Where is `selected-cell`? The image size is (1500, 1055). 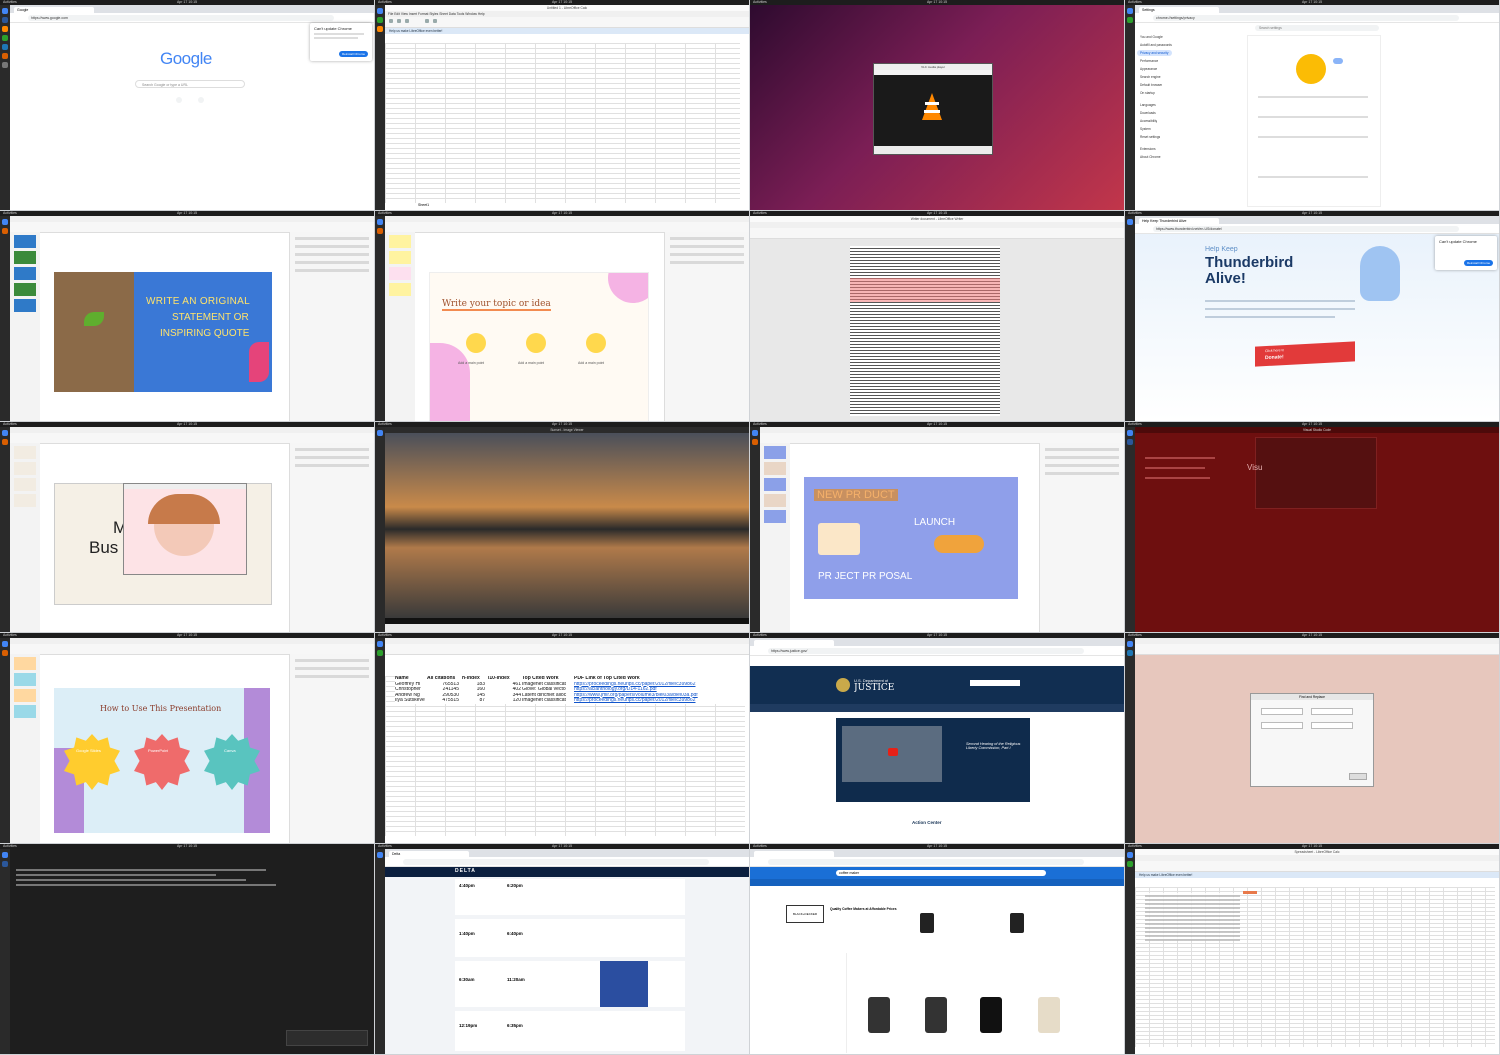
selected-cell is located at coordinates (1250, 892).